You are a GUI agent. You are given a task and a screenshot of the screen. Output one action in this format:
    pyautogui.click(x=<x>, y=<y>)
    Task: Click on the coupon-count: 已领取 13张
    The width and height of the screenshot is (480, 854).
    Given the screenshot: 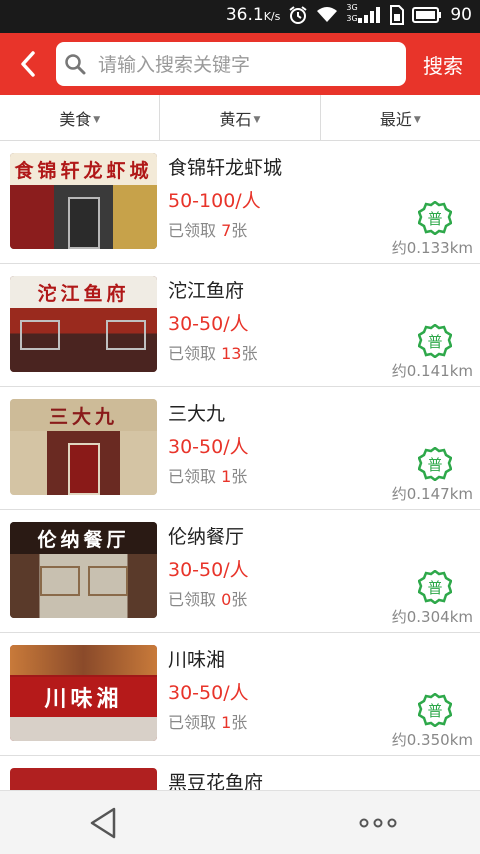 What is the action you would take?
    pyautogui.click(x=213, y=353)
    